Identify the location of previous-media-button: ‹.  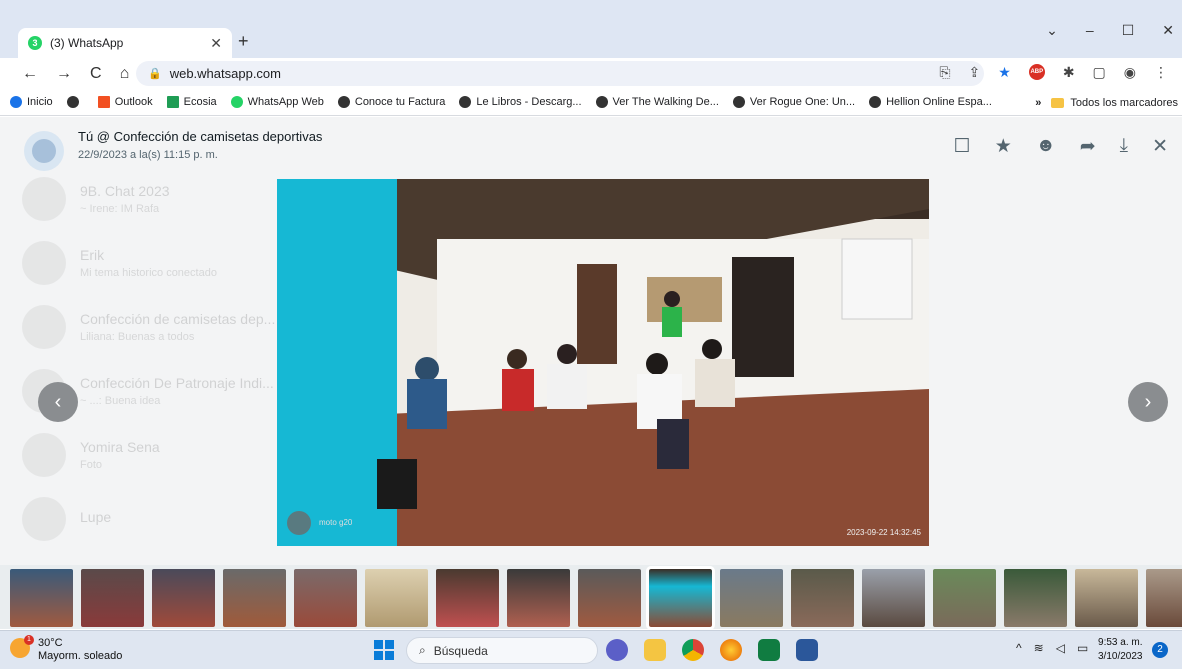
(58, 402).